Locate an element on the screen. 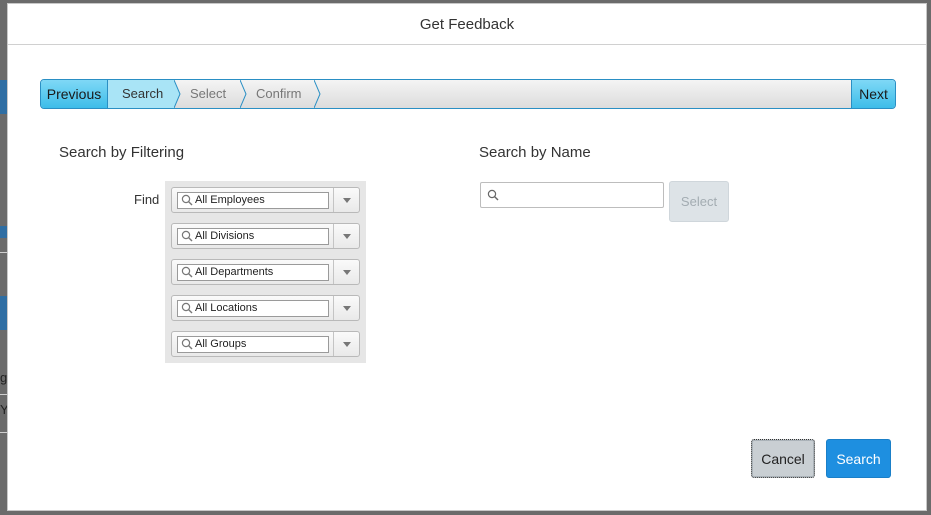 This screenshot has height=515, width=931. employees-combo: All Employees is located at coordinates (265, 200).